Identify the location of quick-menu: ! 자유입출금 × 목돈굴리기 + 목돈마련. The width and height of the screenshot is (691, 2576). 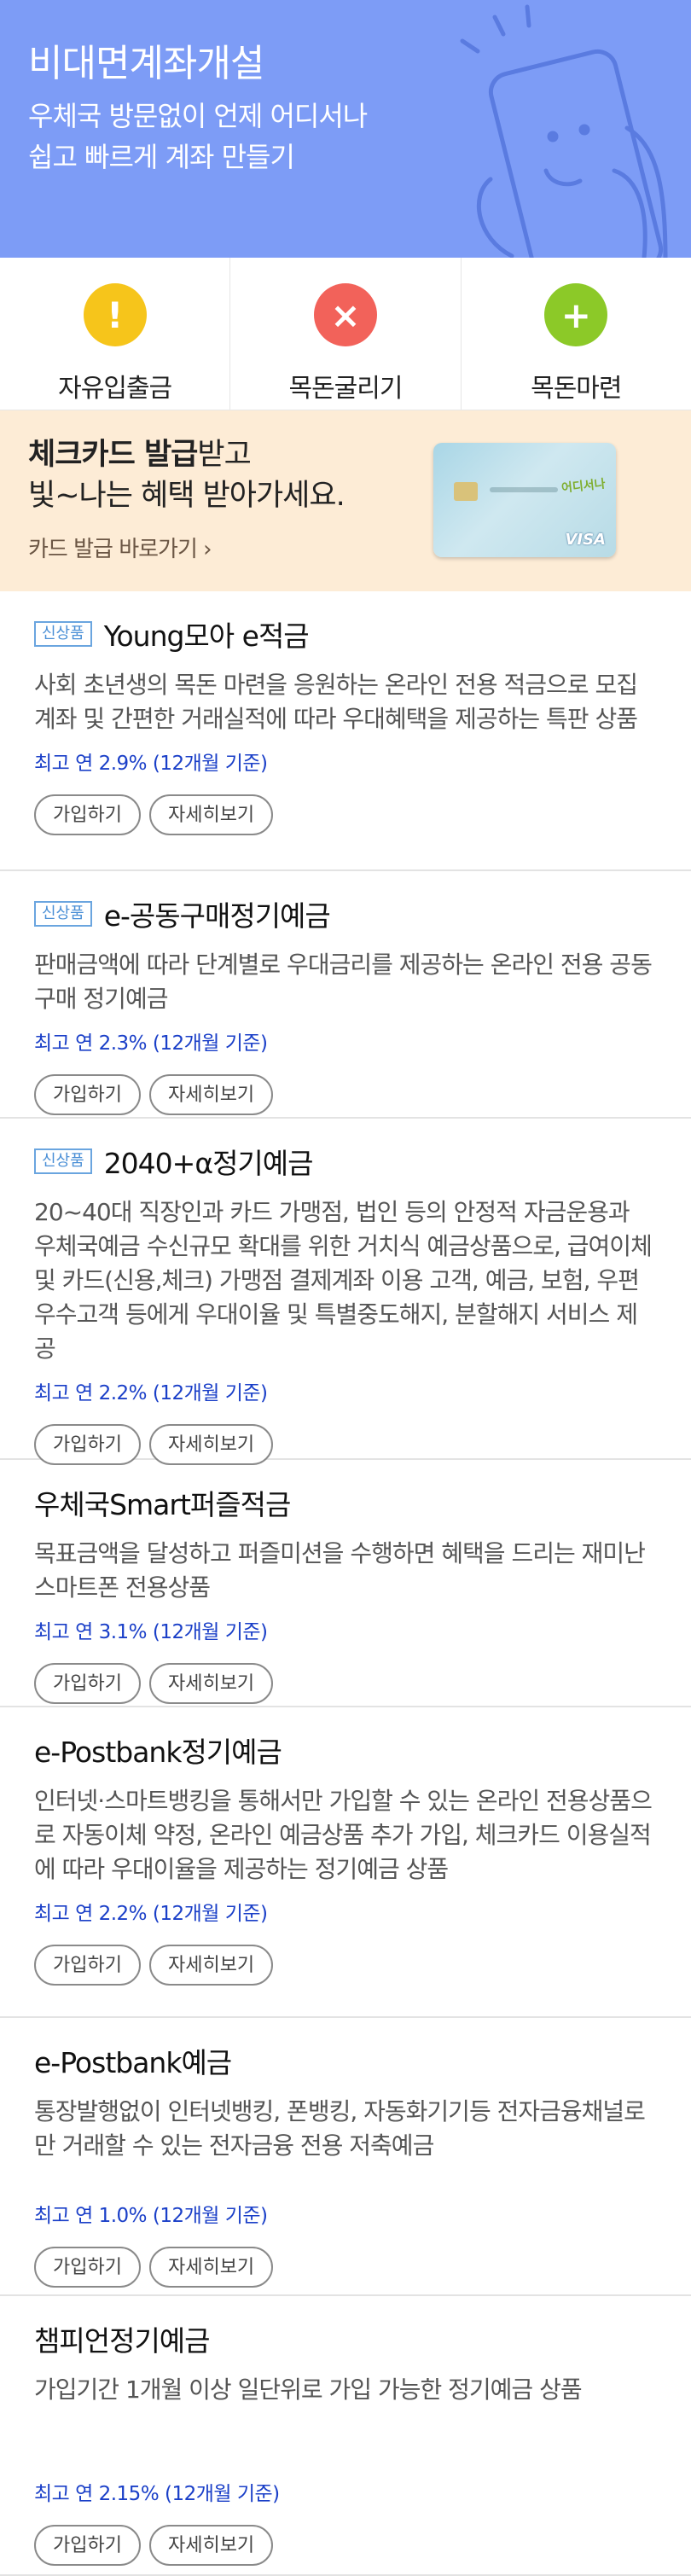
(345, 334).